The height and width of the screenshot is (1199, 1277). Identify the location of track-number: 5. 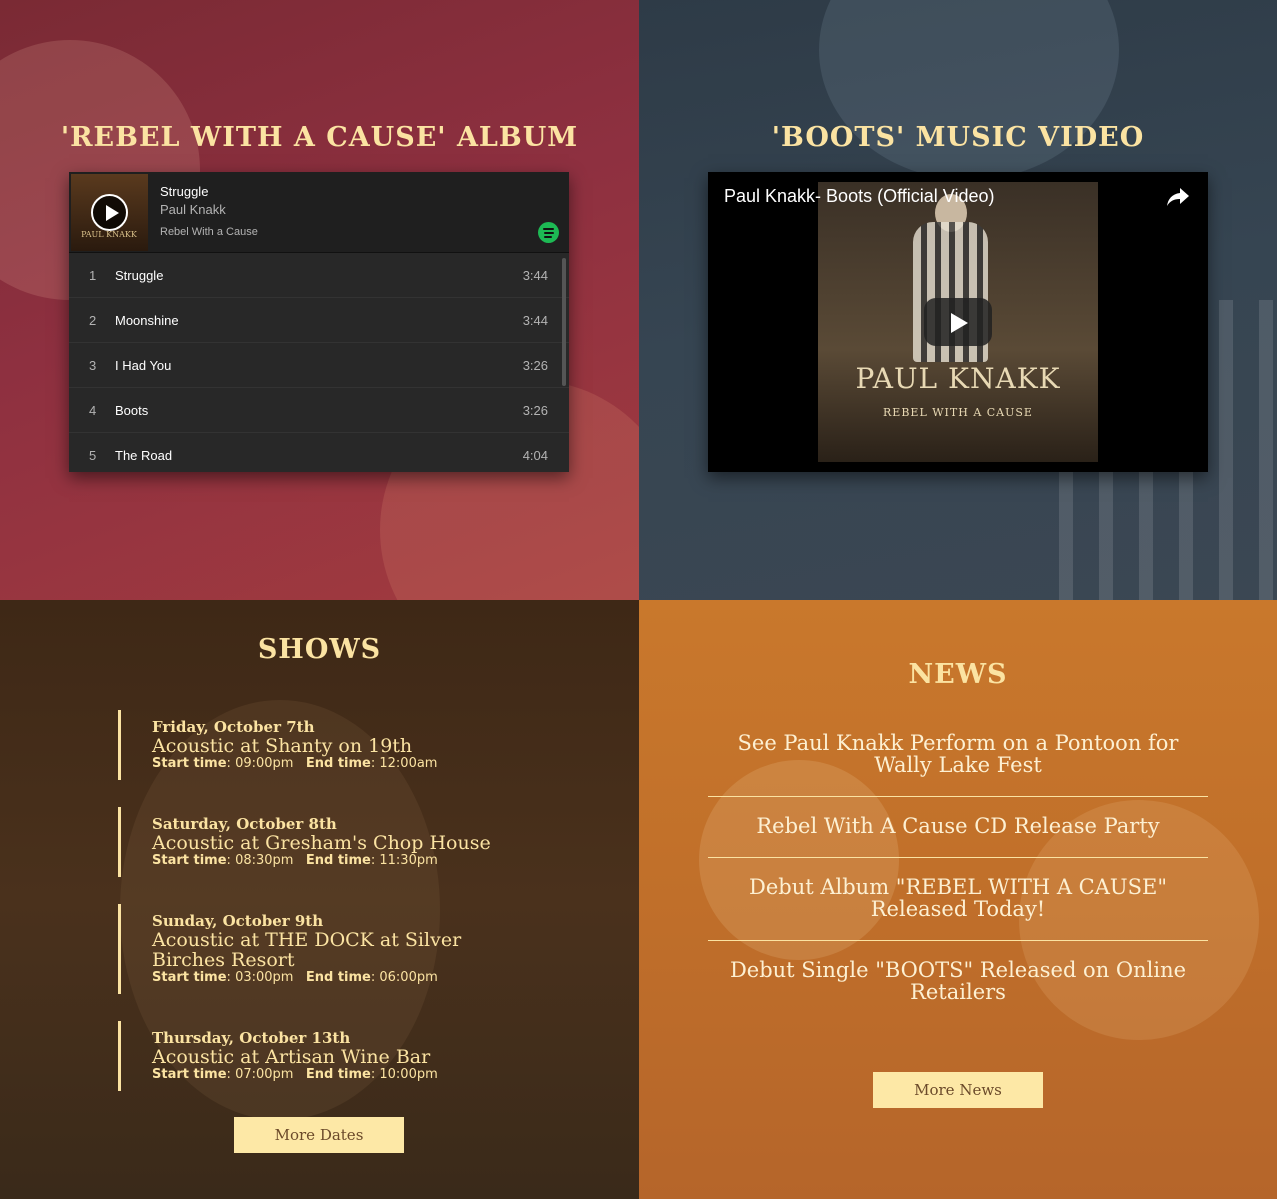
(93, 455).